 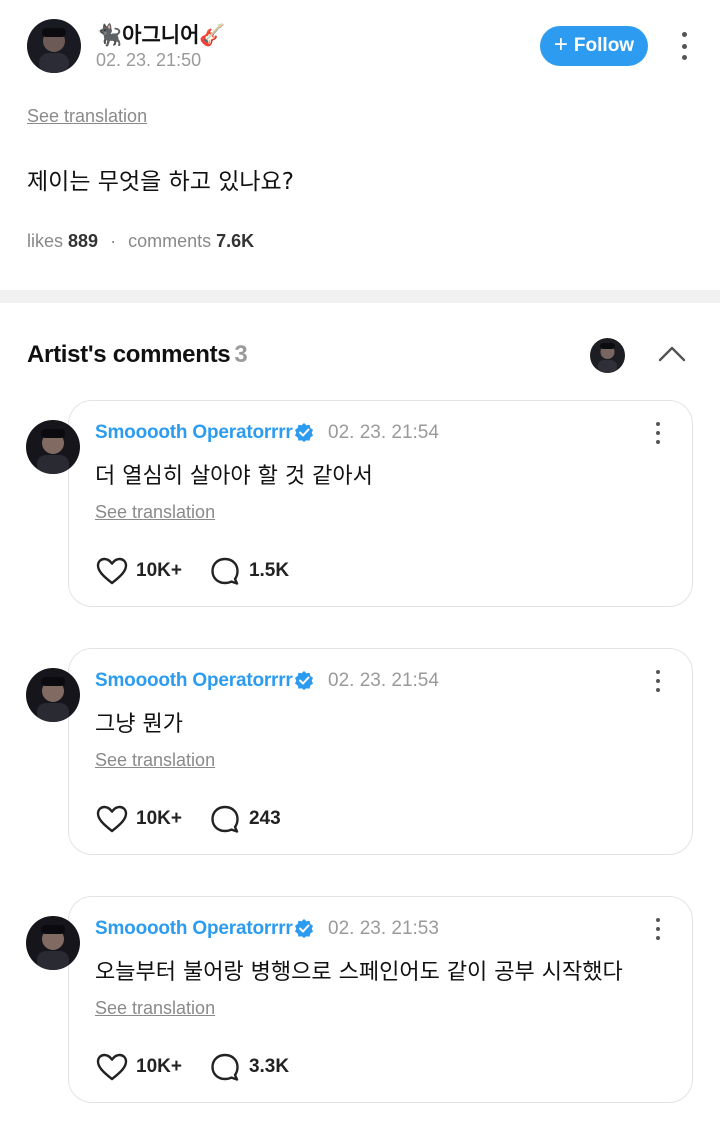 I want to click on follow-button: + Follow, so click(x=594, y=46).